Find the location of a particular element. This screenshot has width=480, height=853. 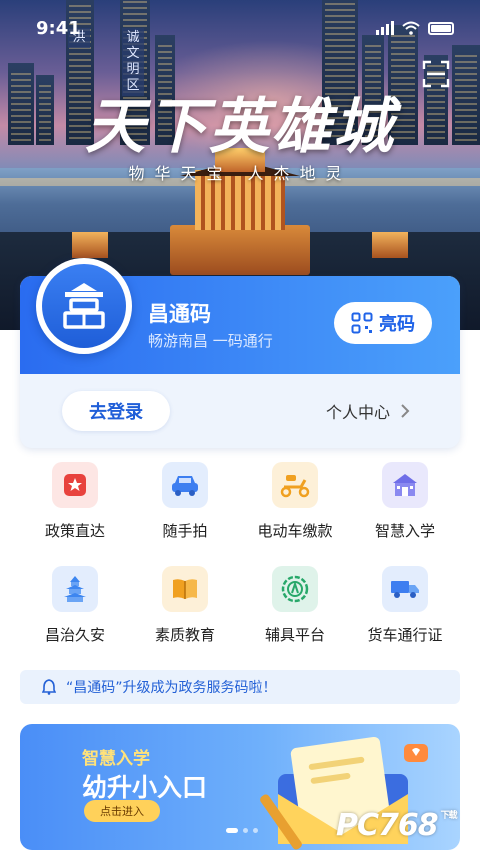

chevron-right-icon is located at coordinates (405, 411).